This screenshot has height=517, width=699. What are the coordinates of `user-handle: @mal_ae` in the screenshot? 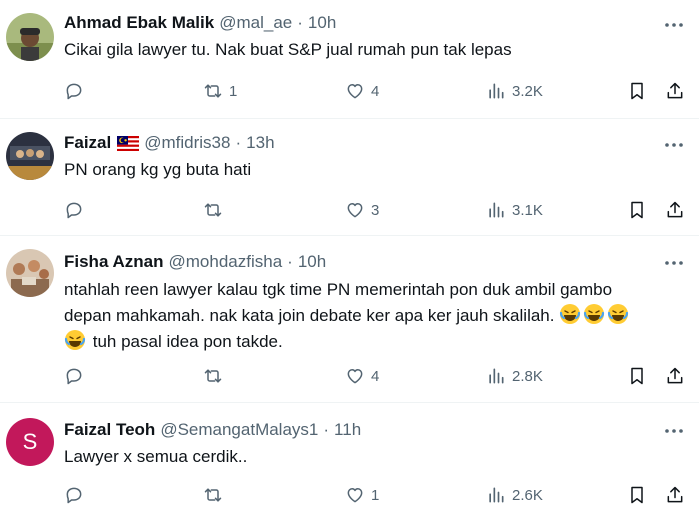 It's located at (255, 23).